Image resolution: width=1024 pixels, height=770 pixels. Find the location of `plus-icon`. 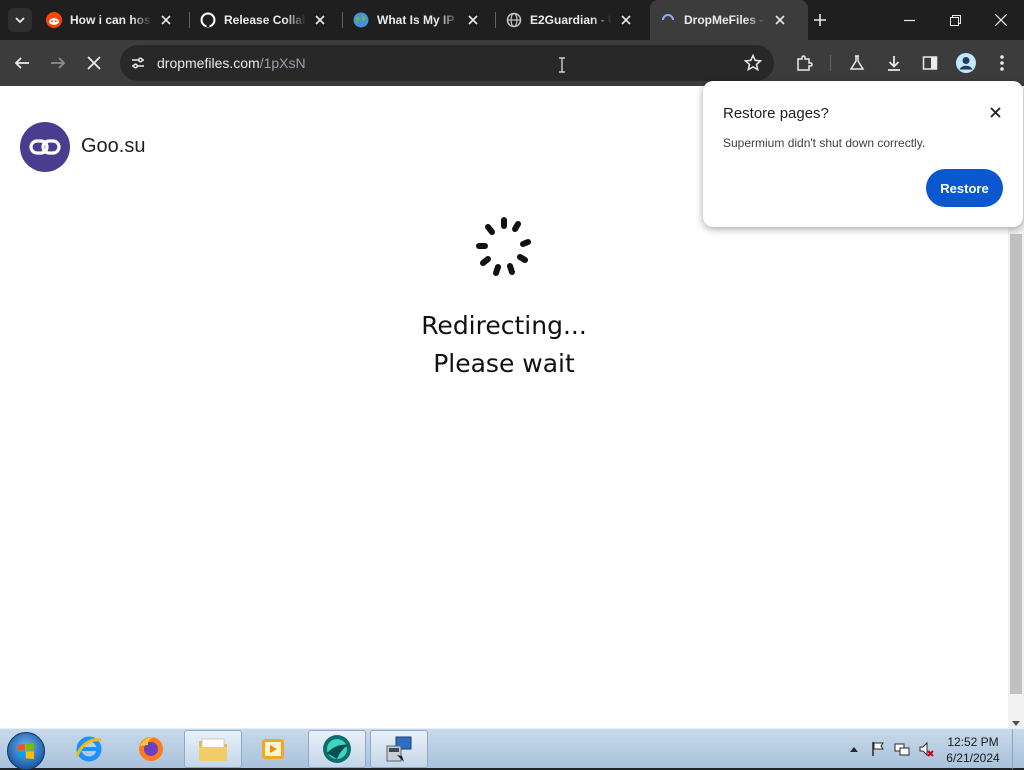

plus-icon is located at coordinates (820, 20).